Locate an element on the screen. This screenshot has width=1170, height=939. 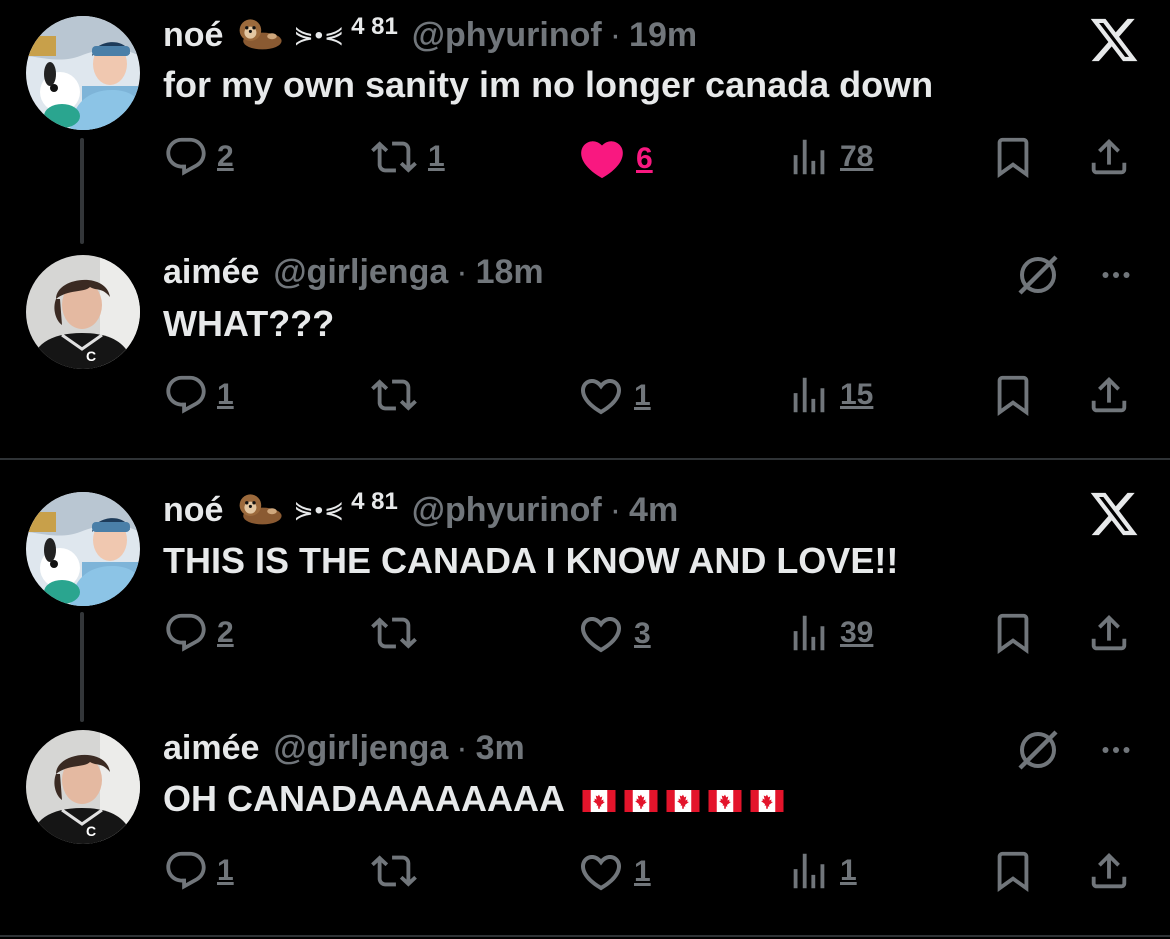
timestamp: 3m is located at coordinates (500, 748).